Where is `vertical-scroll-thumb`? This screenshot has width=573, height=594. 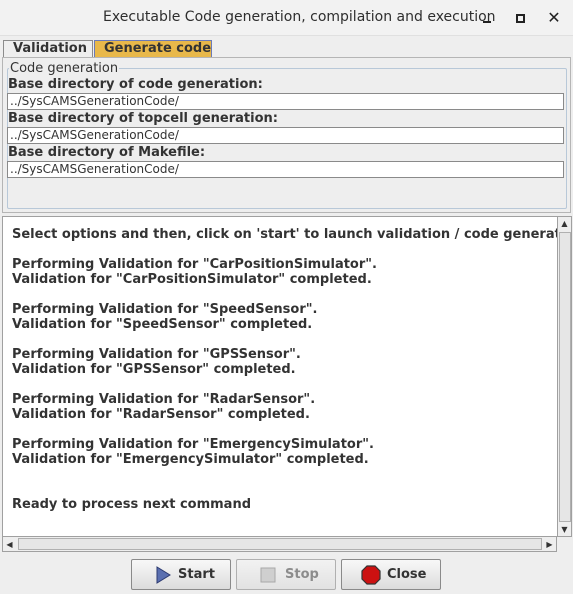
vertical-scroll-thumb is located at coordinates (565, 377).